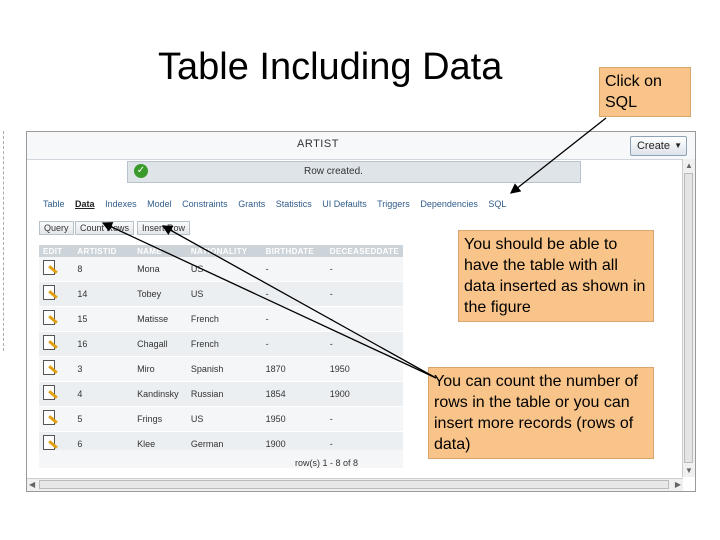  I want to click on scroll-up-icon: ▲, so click(689, 165).